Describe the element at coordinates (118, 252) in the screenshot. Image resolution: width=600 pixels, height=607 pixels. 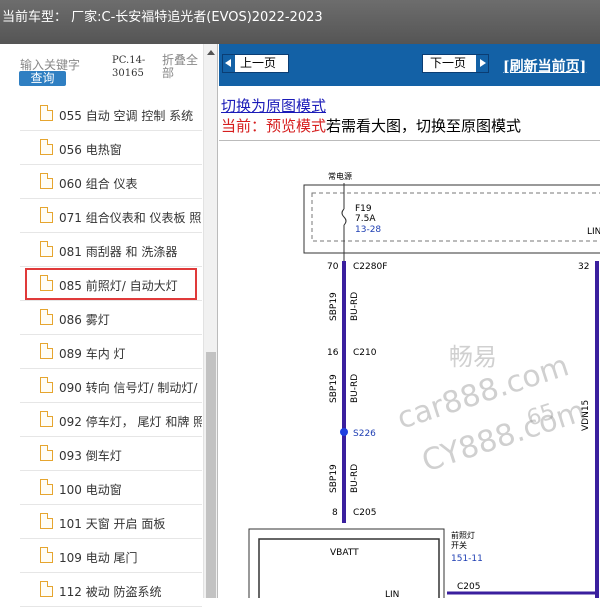
I see `tree-item-label: 081 雨刮器 和 洗涤器` at that location.